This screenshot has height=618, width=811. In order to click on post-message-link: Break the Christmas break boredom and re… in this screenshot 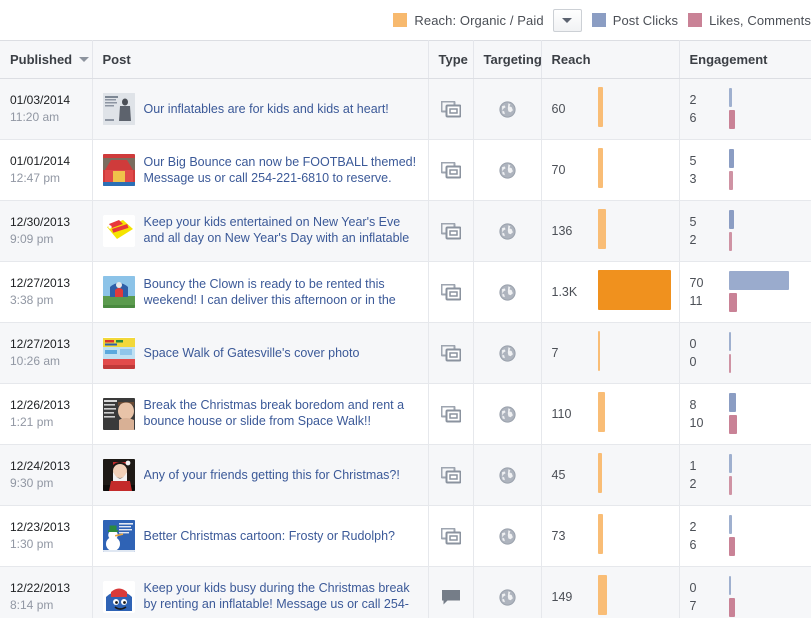, I will do `click(282, 414)`.